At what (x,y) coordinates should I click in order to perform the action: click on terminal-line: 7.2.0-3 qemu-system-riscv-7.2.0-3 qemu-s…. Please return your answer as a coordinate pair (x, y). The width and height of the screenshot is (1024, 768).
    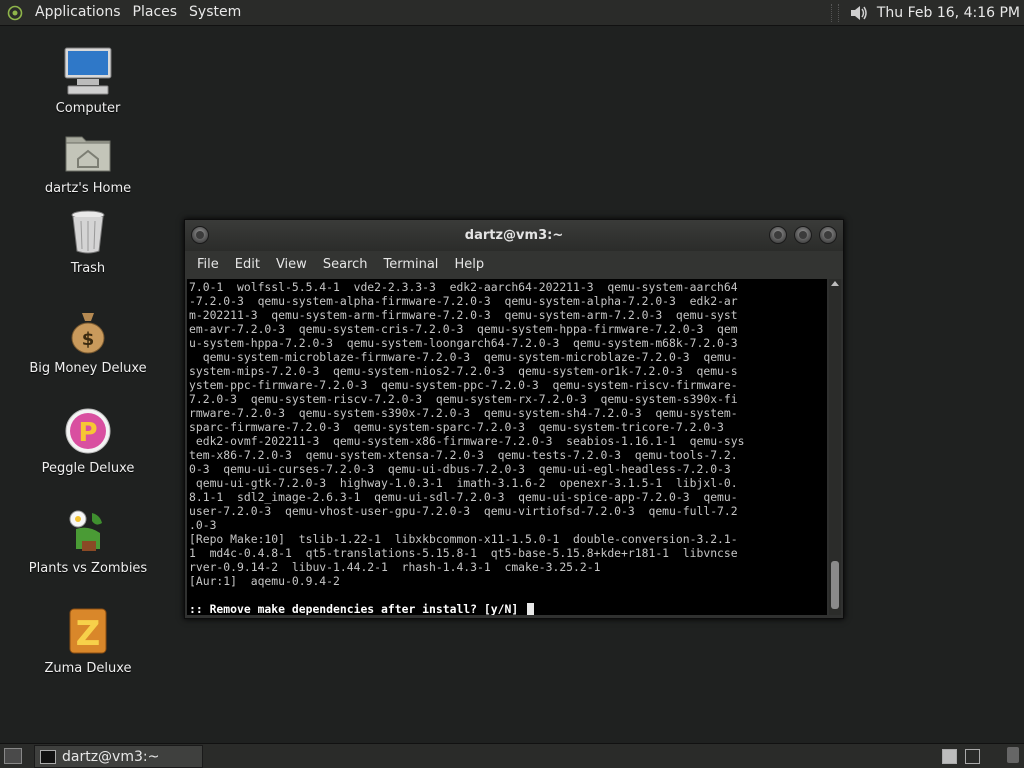
    Looking at the image, I should click on (463, 399).